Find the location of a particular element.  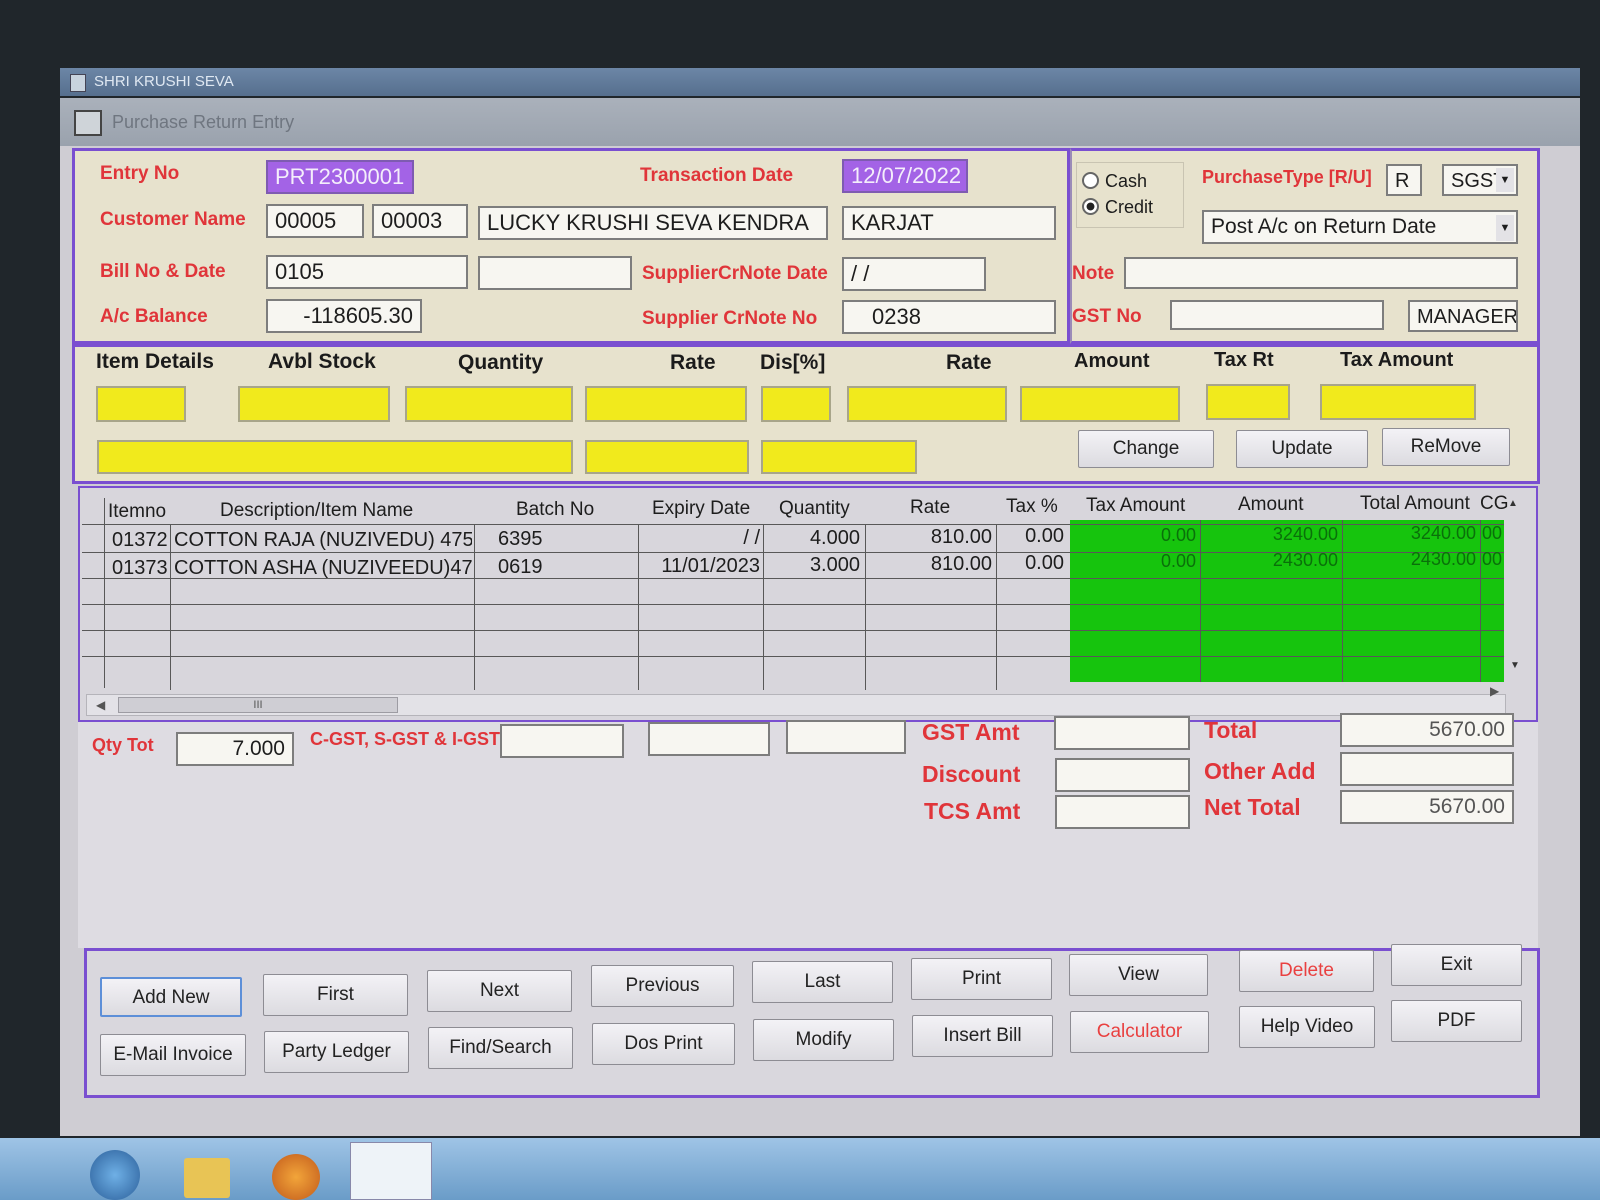

row2-rate: 810.00 is located at coordinates (930, 564).